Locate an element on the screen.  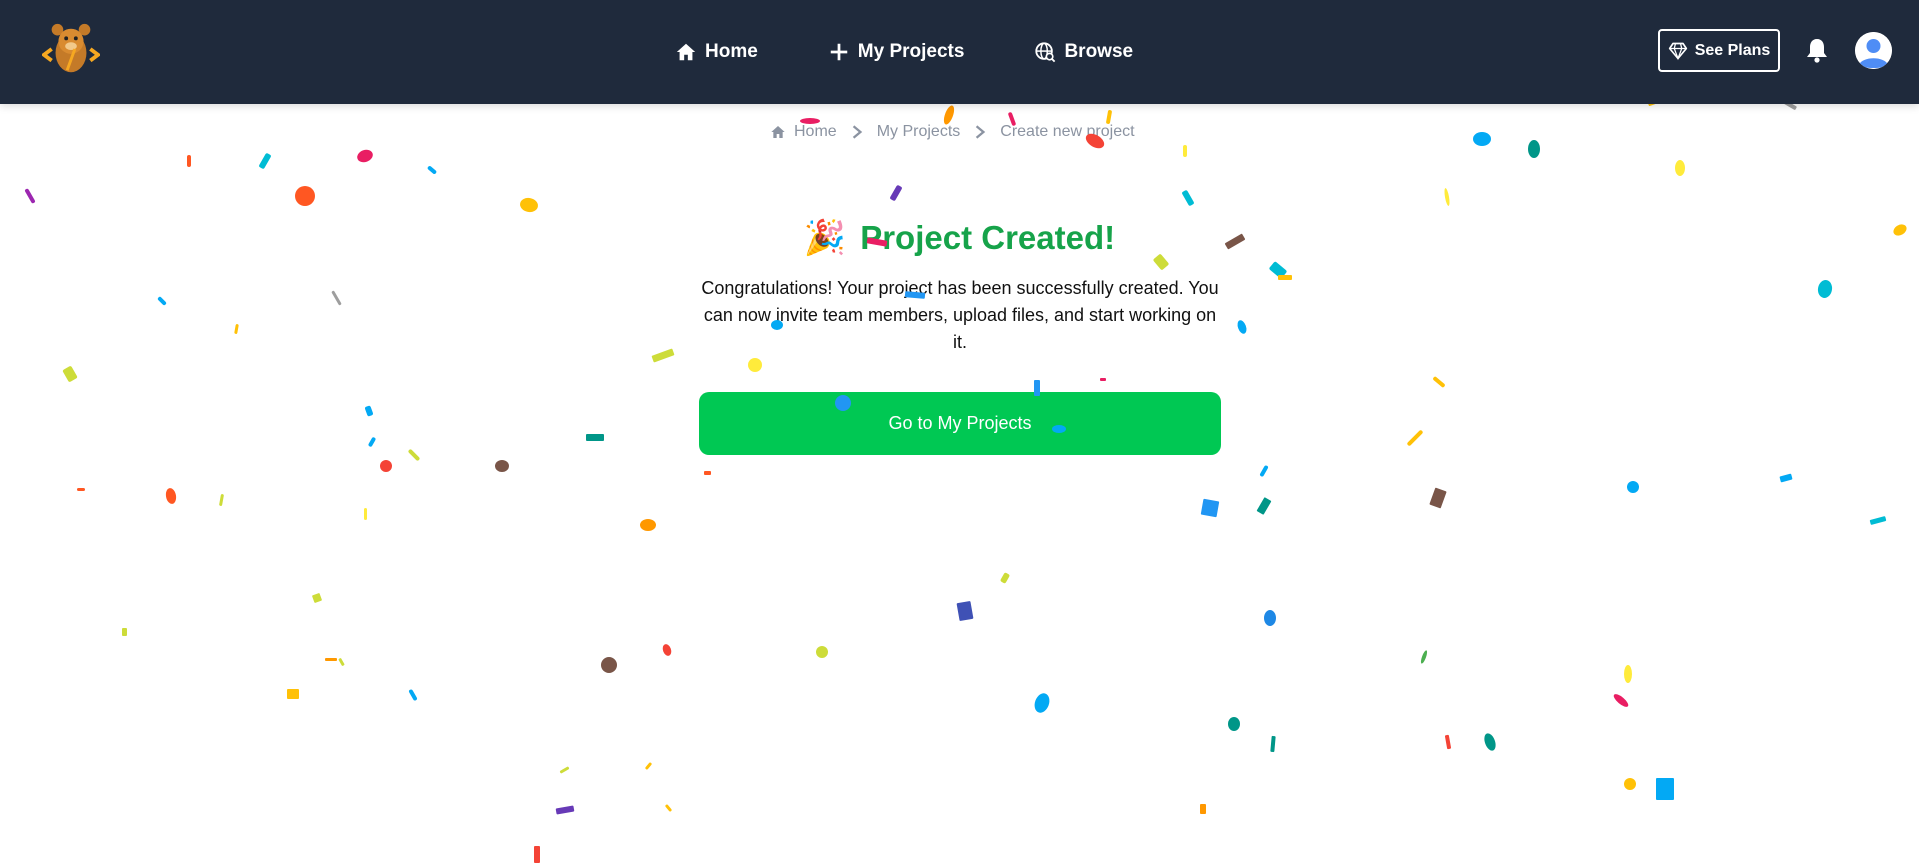
plus-icon is located at coordinates (839, 52).